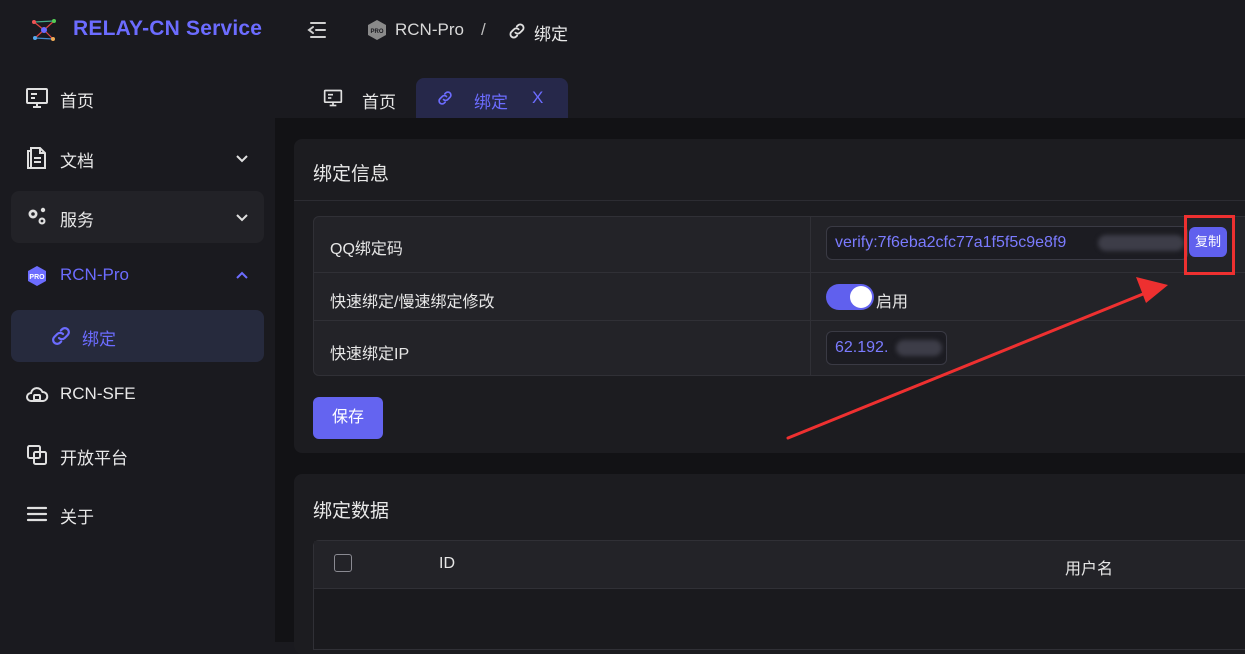  Describe the element at coordinates (370, 354) in the screenshot. I see `fast-ip-label: 快速绑定IP` at that location.